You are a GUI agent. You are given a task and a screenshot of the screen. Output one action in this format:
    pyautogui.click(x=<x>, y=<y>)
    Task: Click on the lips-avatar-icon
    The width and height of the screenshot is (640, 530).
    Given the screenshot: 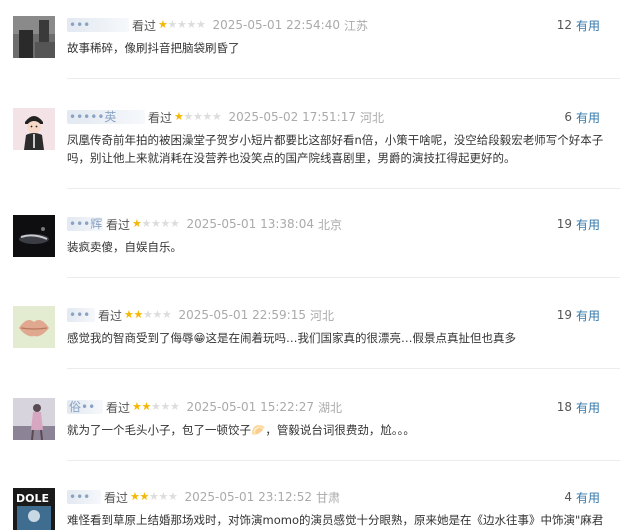 What is the action you would take?
    pyautogui.click(x=34, y=327)
    